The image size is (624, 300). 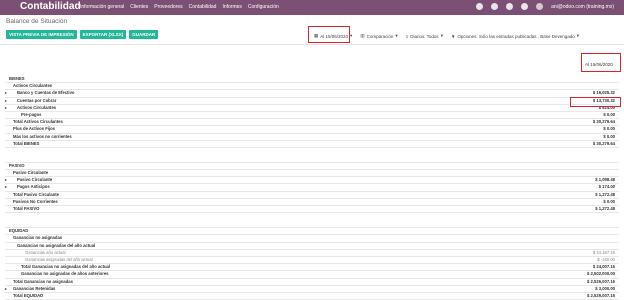 I want to click on report-line-label: BIENES, so click(x=17, y=78).